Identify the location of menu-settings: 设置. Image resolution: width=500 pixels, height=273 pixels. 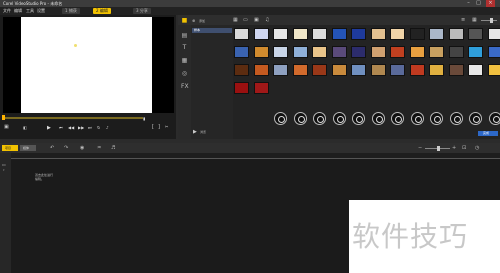
(41, 11).